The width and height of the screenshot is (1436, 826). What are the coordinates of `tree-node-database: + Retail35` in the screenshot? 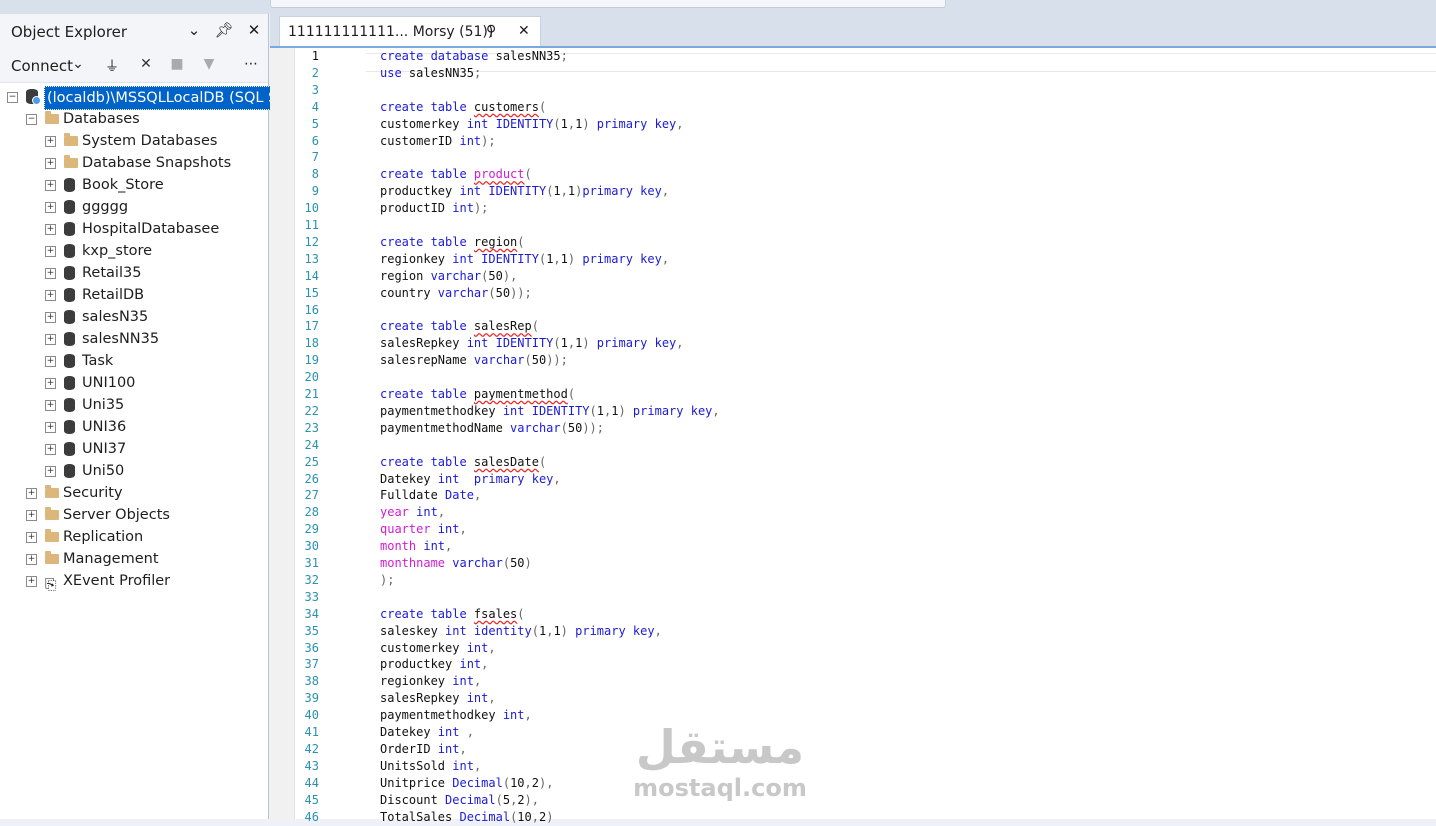 It's located at (134, 273).